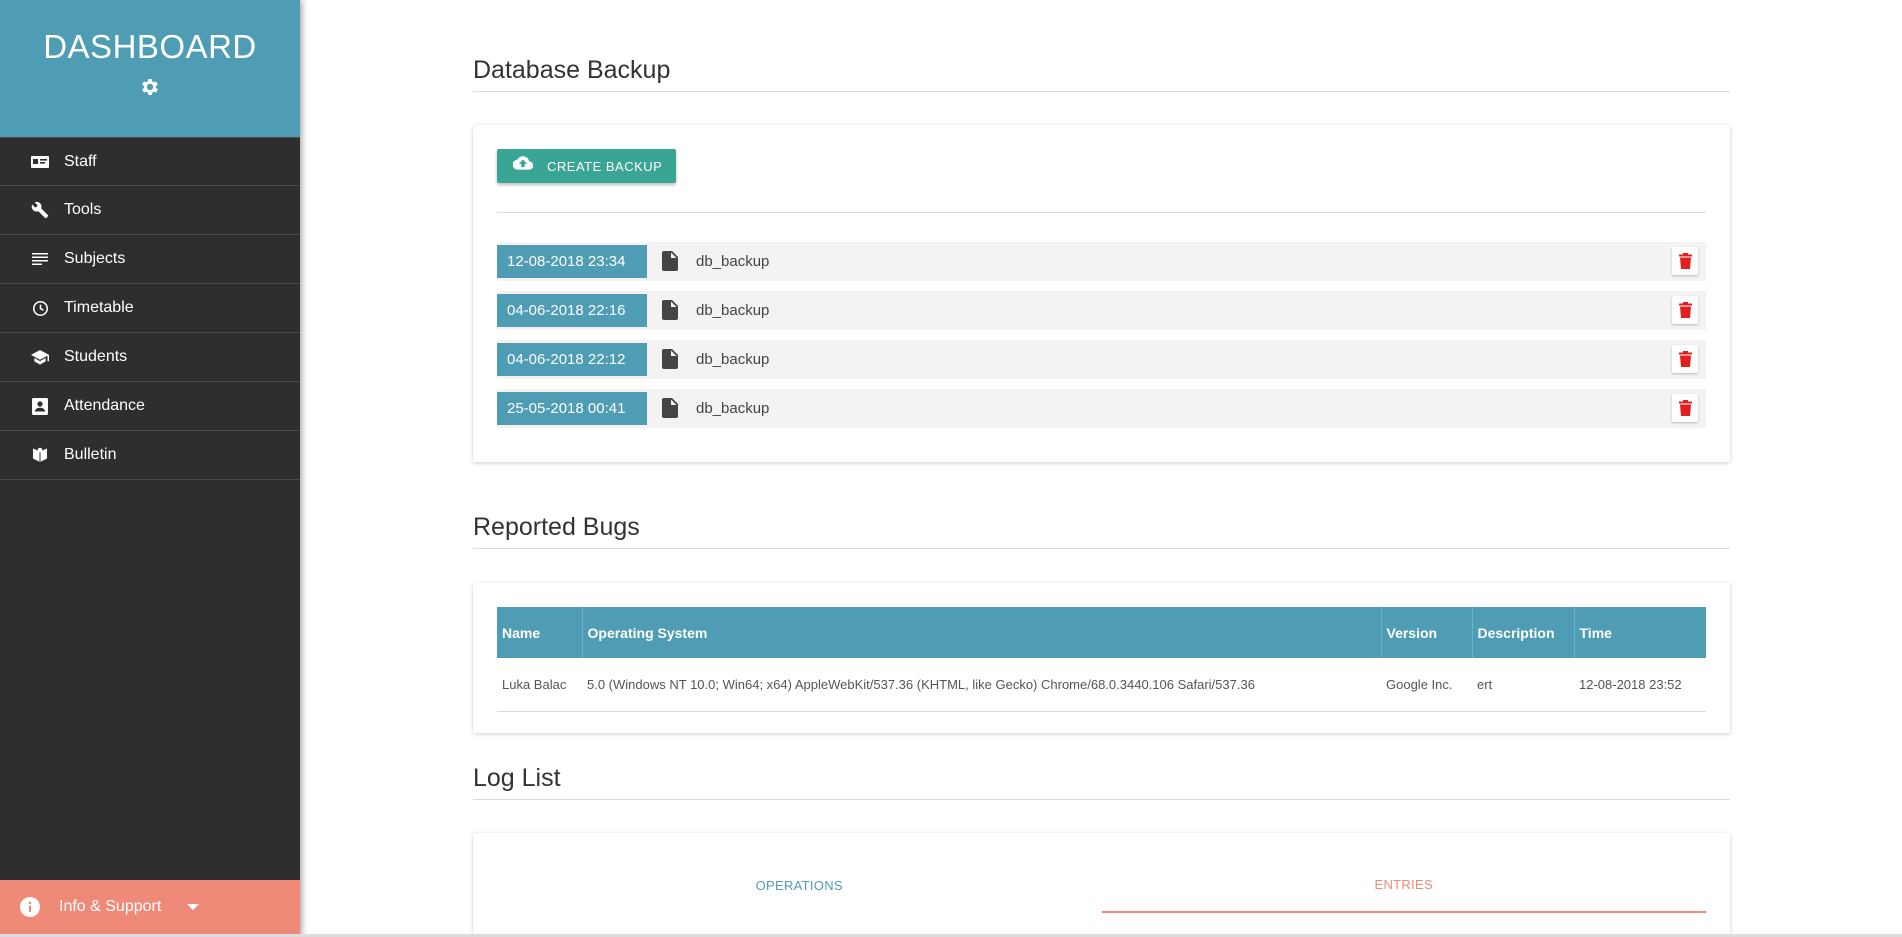 The image size is (1902, 937). What do you see at coordinates (523, 166) in the screenshot?
I see `cloud-upload-icon` at bounding box center [523, 166].